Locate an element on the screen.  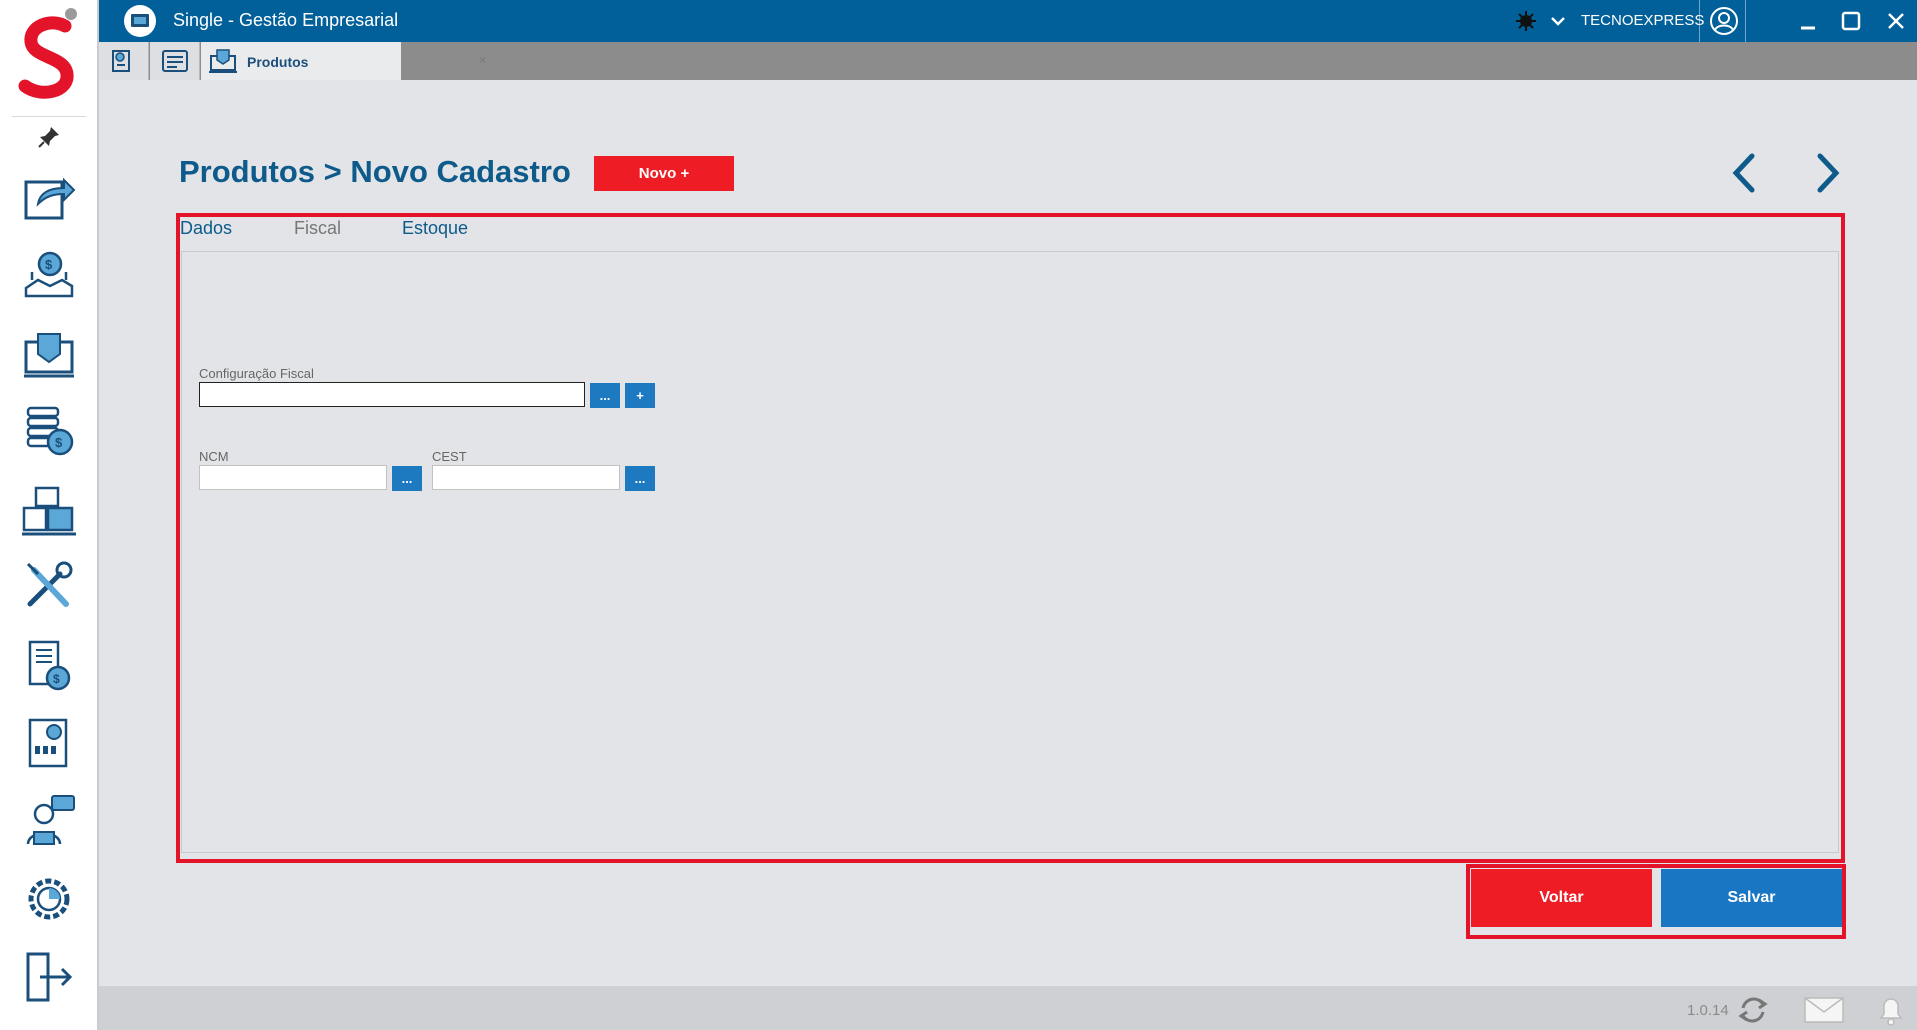
bell-icon is located at coordinates (1891, 1010).